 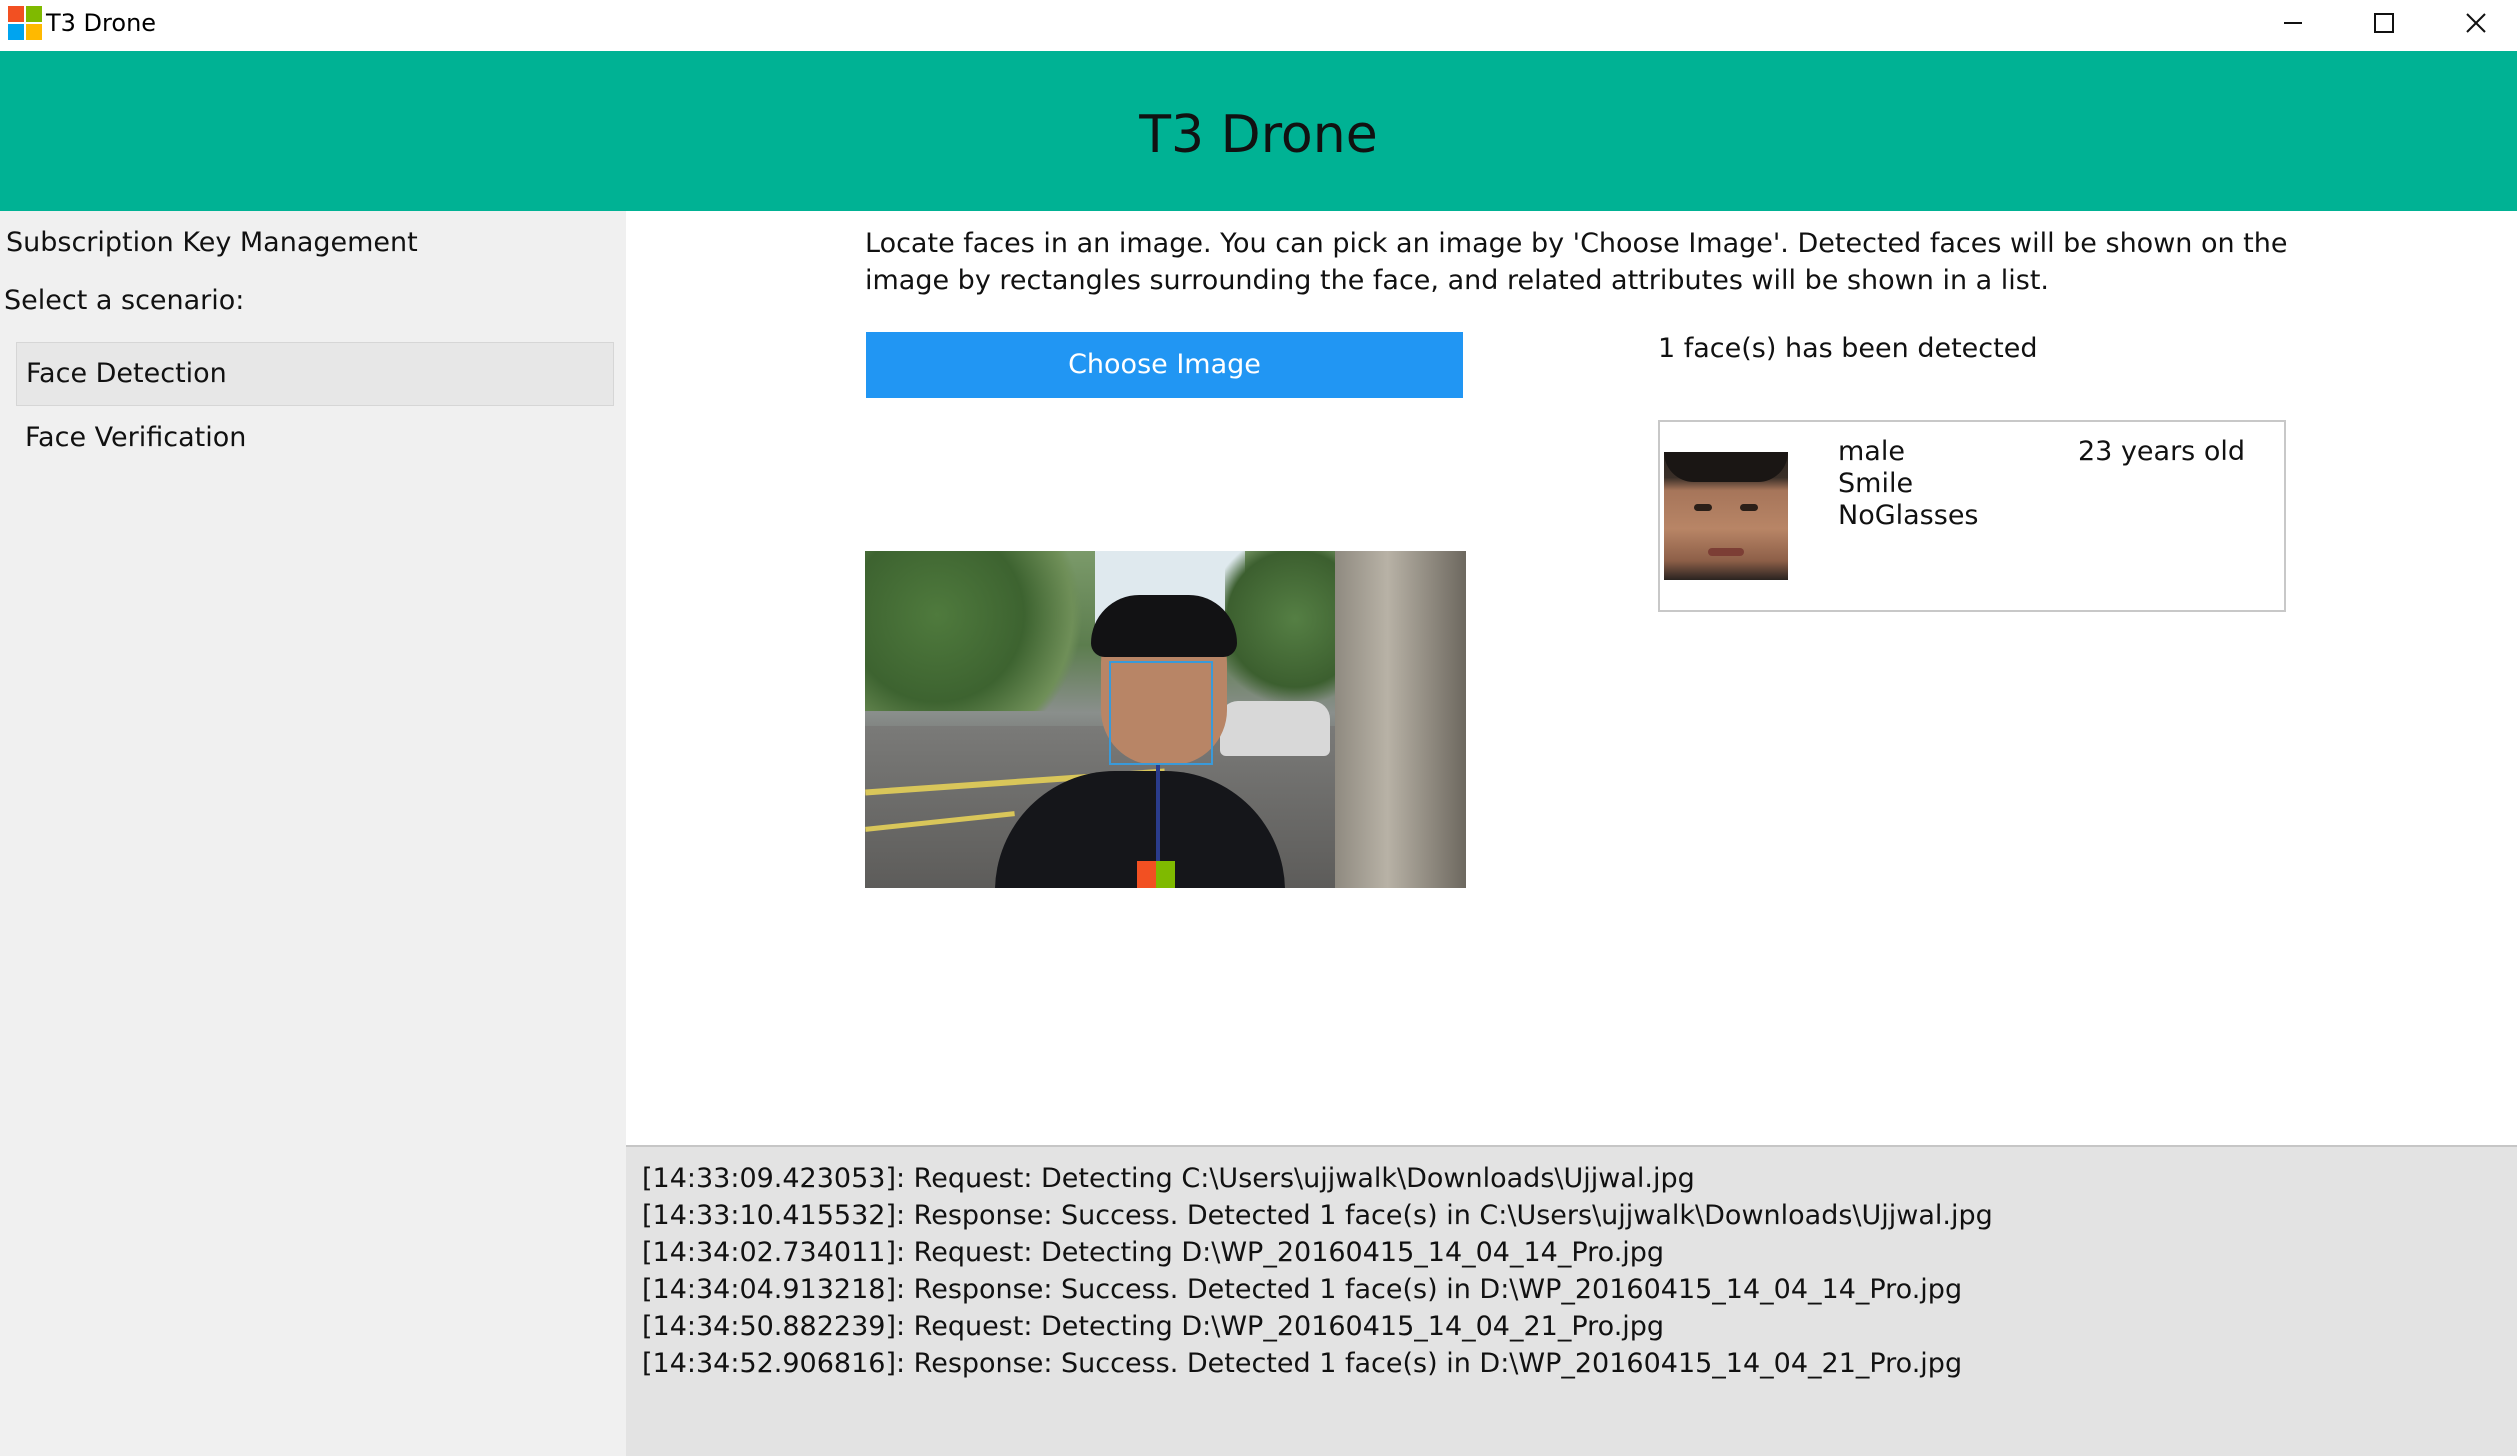 I want to click on scenario-label: Select a scenario:, so click(x=124, y=300).